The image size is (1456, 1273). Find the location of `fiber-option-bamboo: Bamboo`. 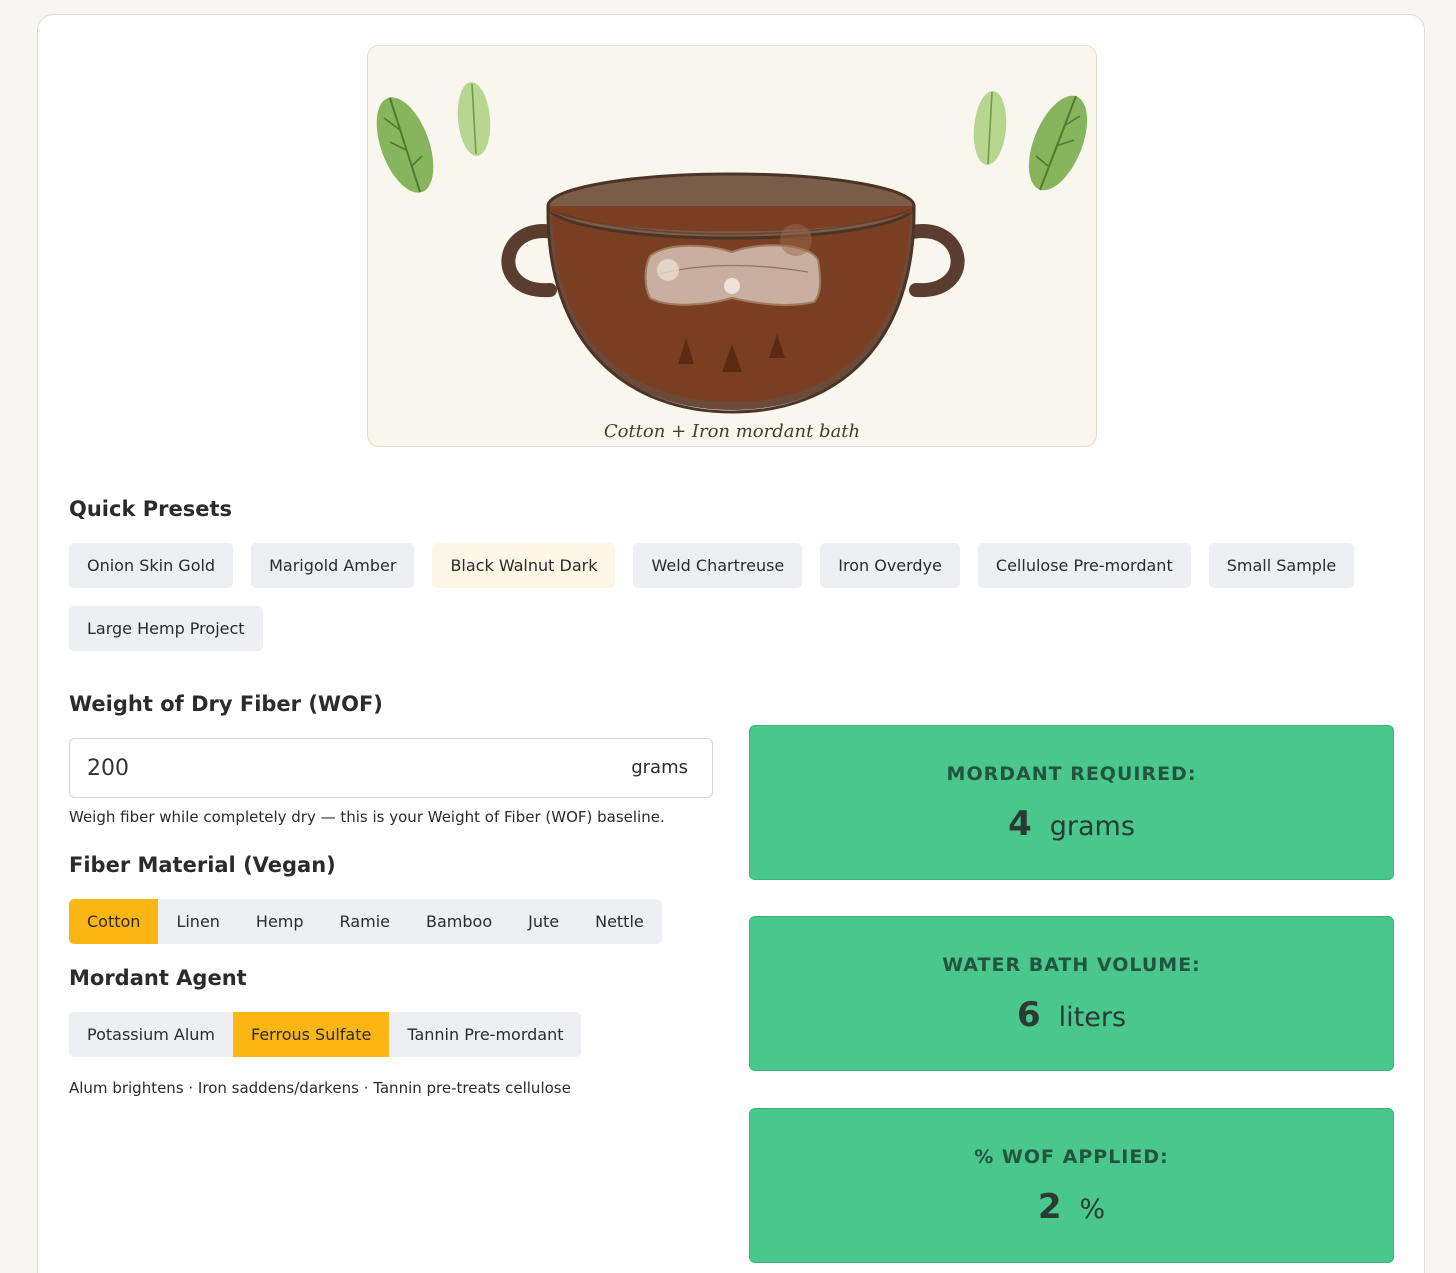

fiber-option-bamboo: Bamboo is located at coordinates (459, 921).